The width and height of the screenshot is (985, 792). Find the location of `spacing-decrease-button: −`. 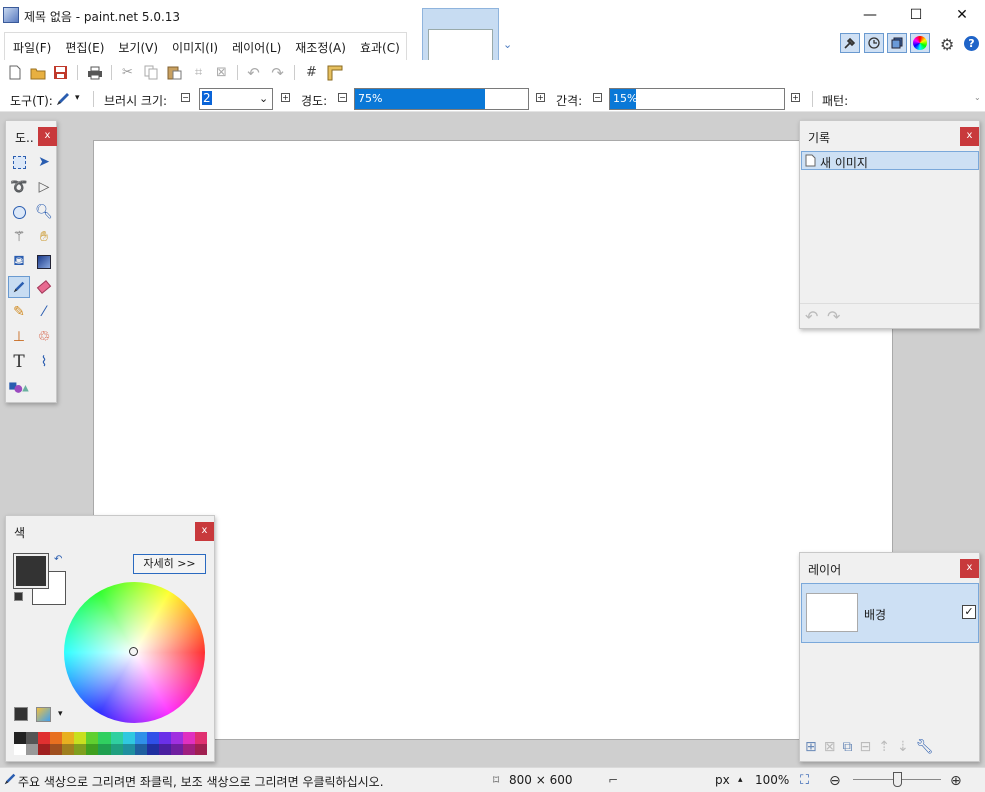

spacing-decrease-button: − is located at coordinates (597, 97).